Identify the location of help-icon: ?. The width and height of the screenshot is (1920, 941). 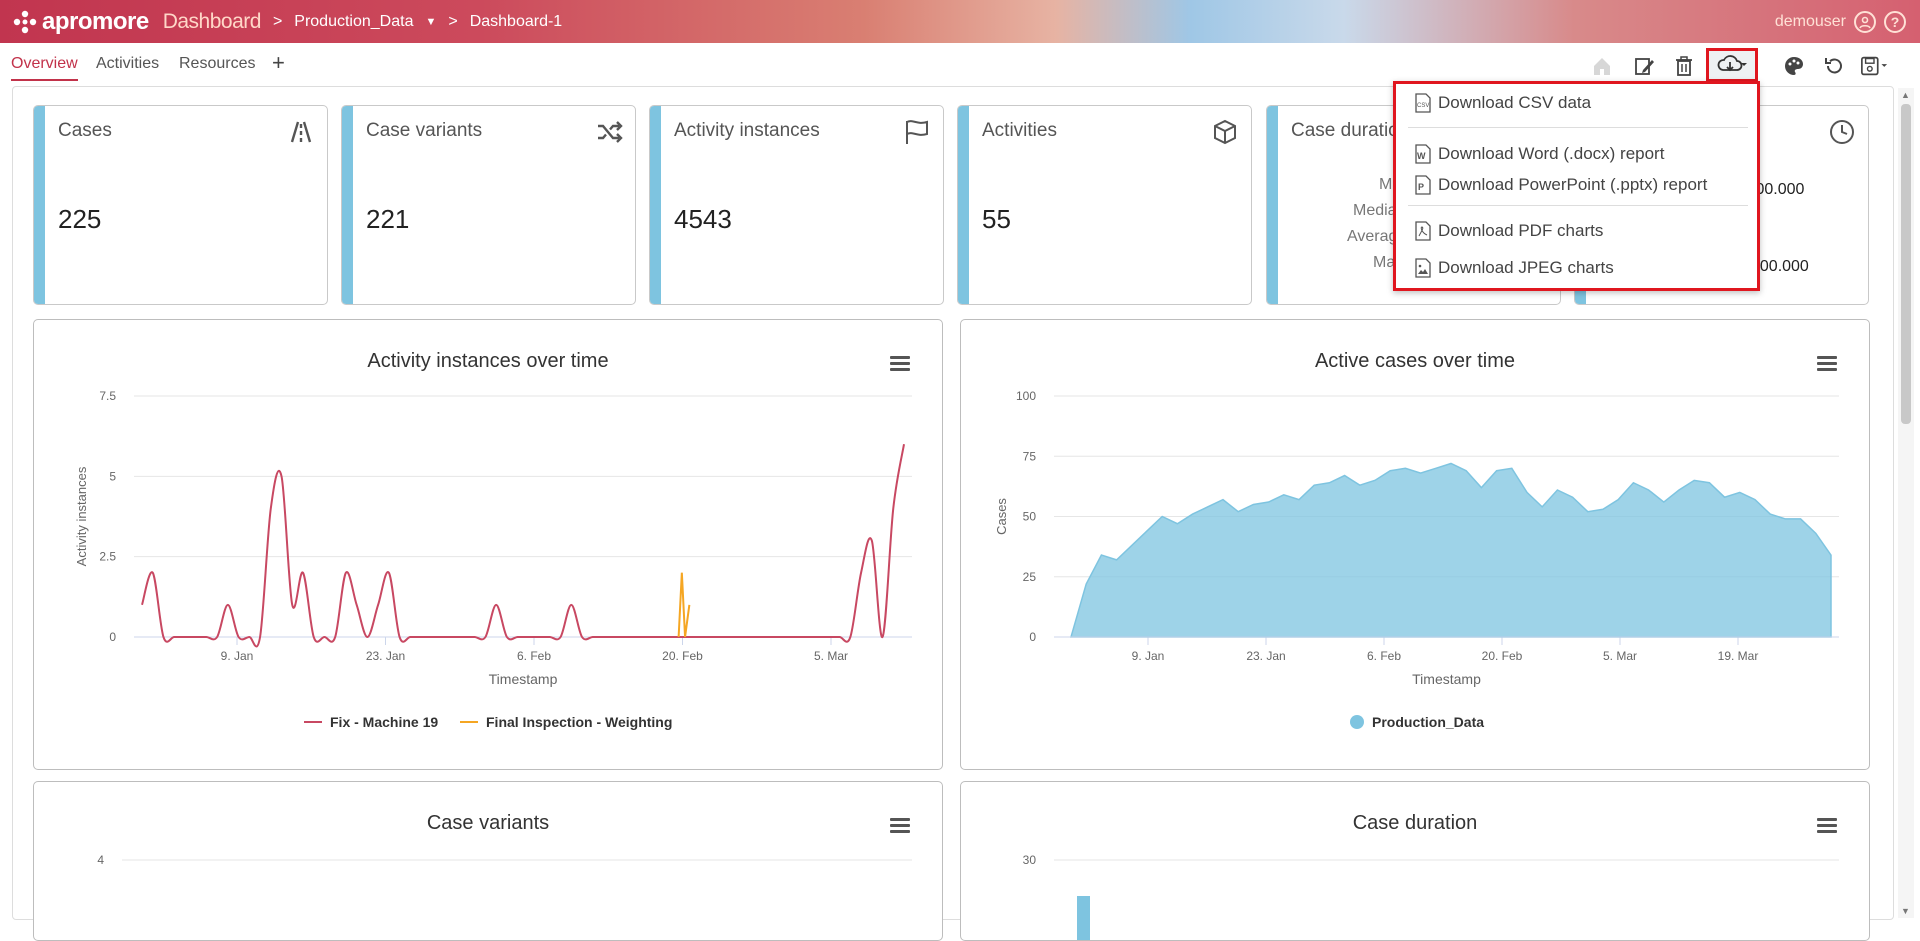
(1895, 21).